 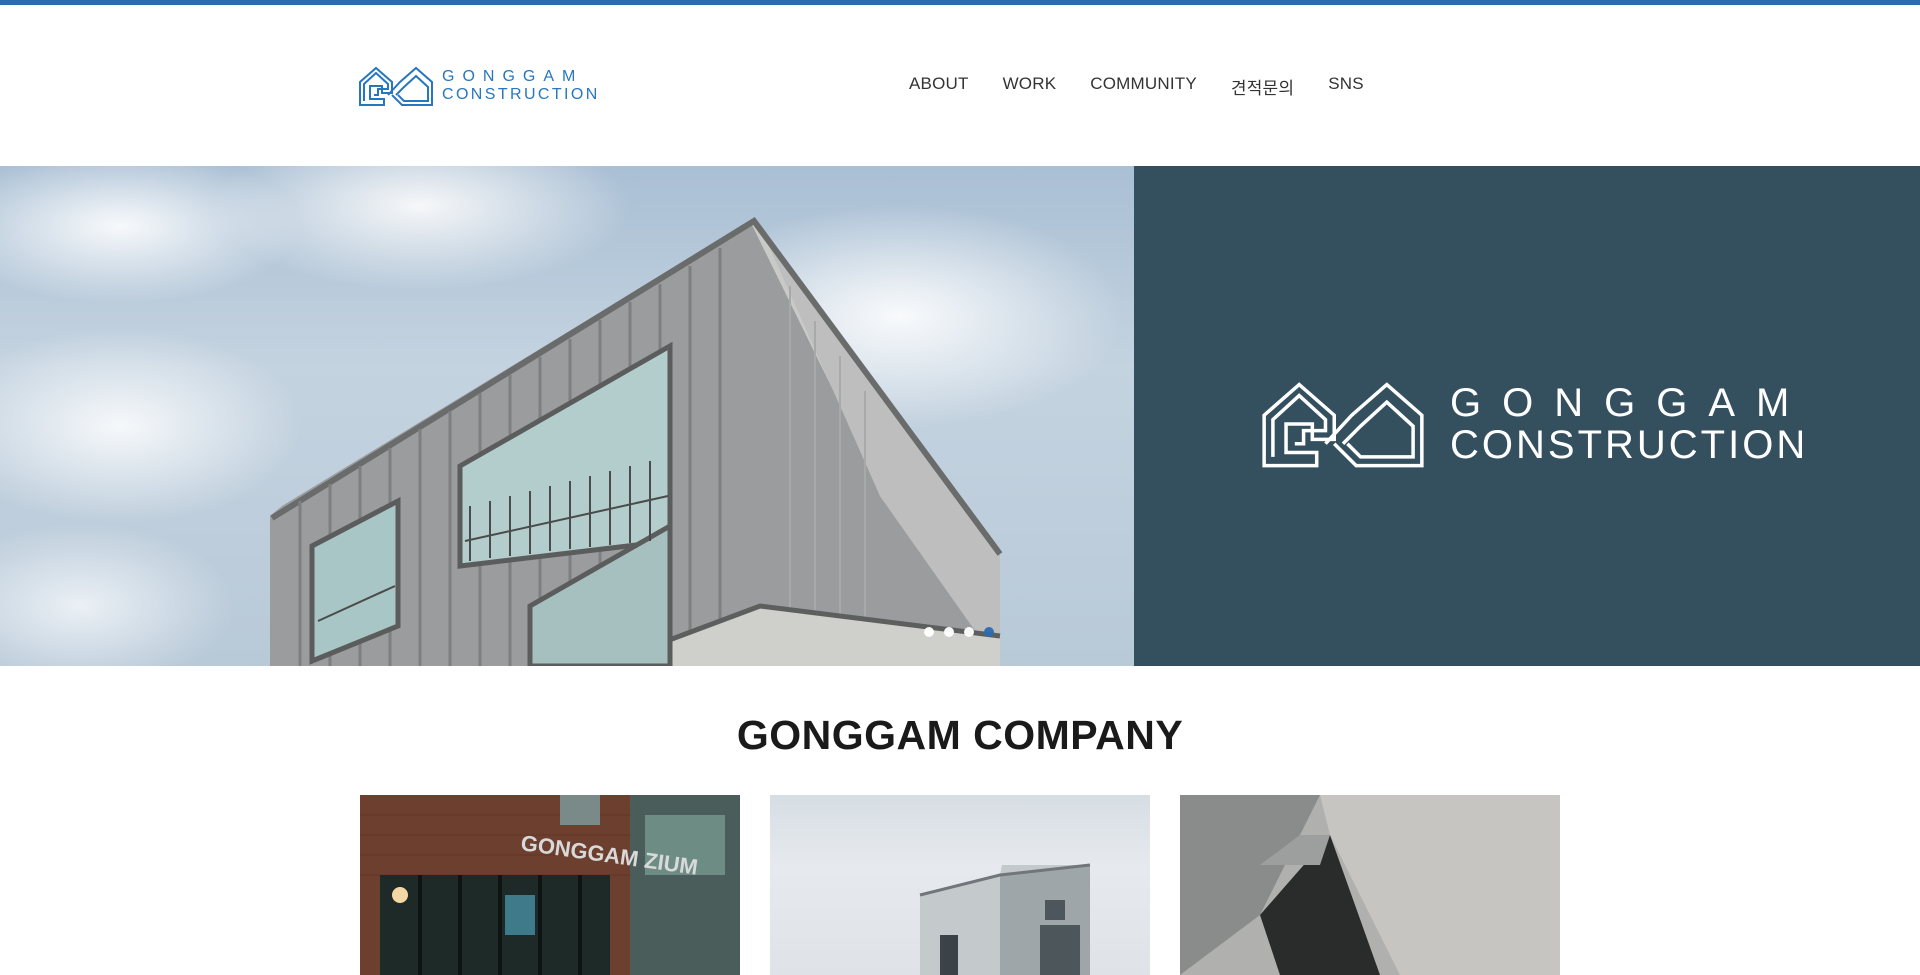 I want to click on site-logo: GONGGAM CONSTRUCTION, so click(x=479, y=86).